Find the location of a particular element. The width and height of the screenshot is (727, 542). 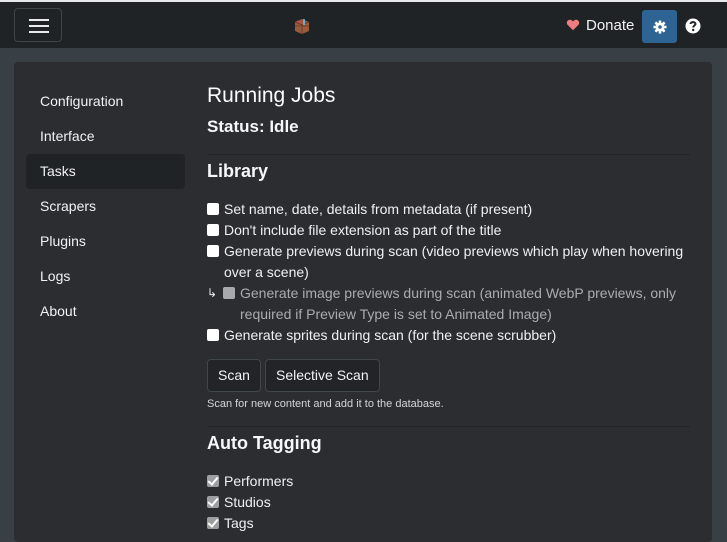

strip-extension-checkbox is located at coordinates (213, 230).